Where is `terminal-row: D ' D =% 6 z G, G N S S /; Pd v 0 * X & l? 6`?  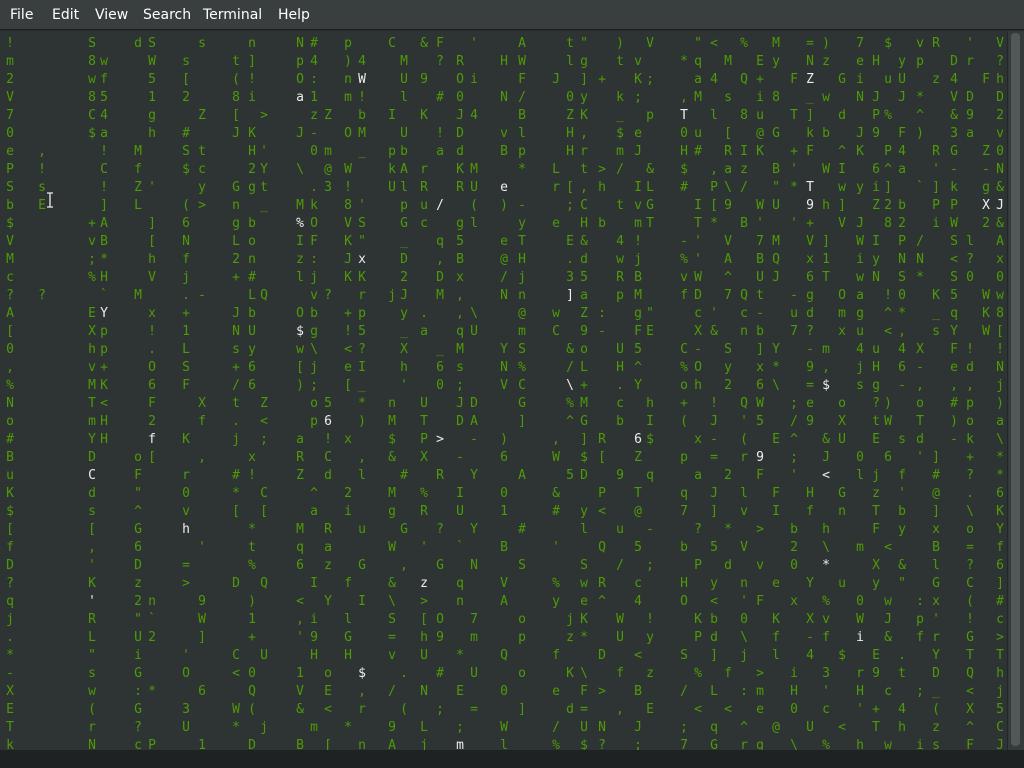 terminal-row: D ' D =% 6 z G, G N S S /; Pd v 0 * X & l? 6 is located at coordinates (503, 566).